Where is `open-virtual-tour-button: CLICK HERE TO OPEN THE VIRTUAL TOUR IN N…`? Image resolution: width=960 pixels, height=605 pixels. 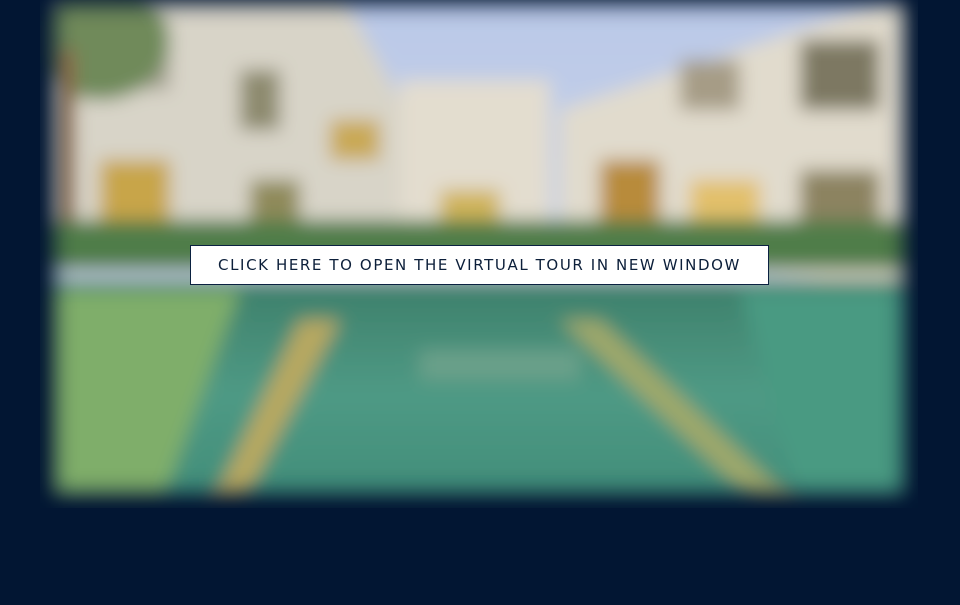
open-virtual-tour-button: CLICK HERE TO OPEN THE VIRTUAL TOUR IN N… is located at coordinates (479, 265).